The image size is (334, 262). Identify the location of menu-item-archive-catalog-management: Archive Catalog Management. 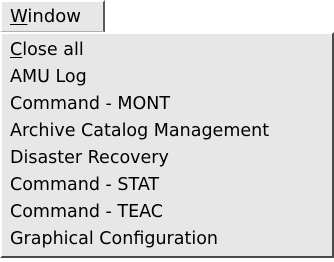
(139, 131).